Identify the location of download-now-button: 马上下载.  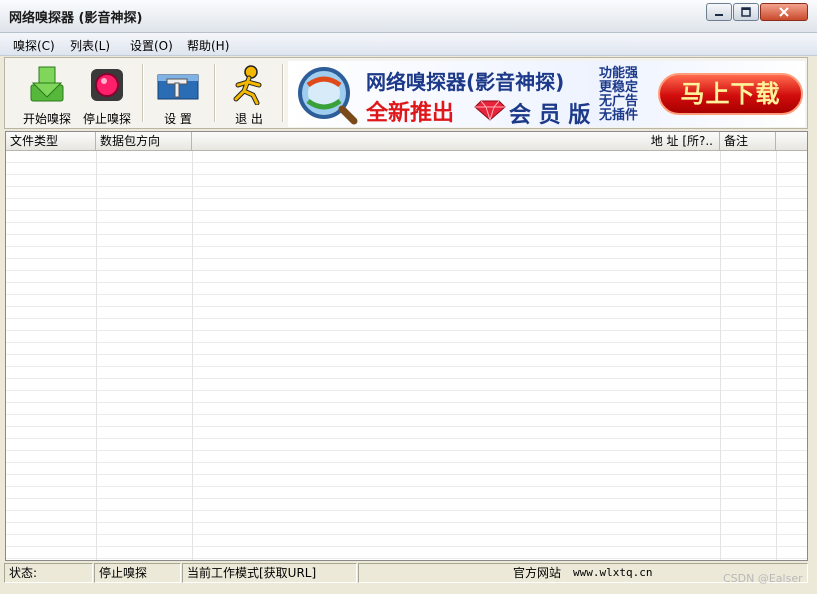
(730, 94).